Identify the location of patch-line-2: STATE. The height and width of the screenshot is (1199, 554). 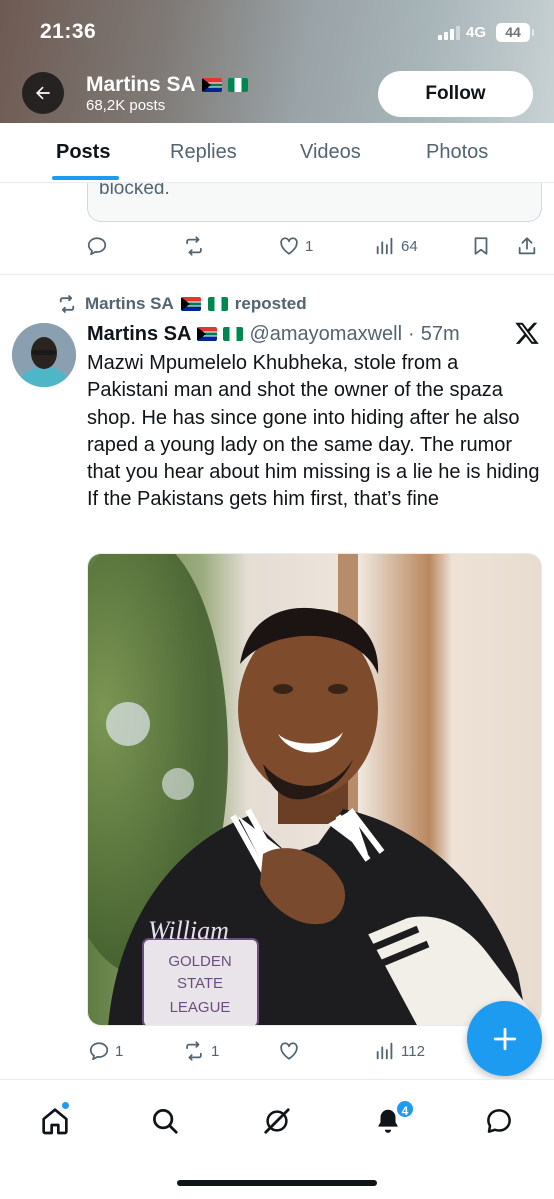
(200, 983).